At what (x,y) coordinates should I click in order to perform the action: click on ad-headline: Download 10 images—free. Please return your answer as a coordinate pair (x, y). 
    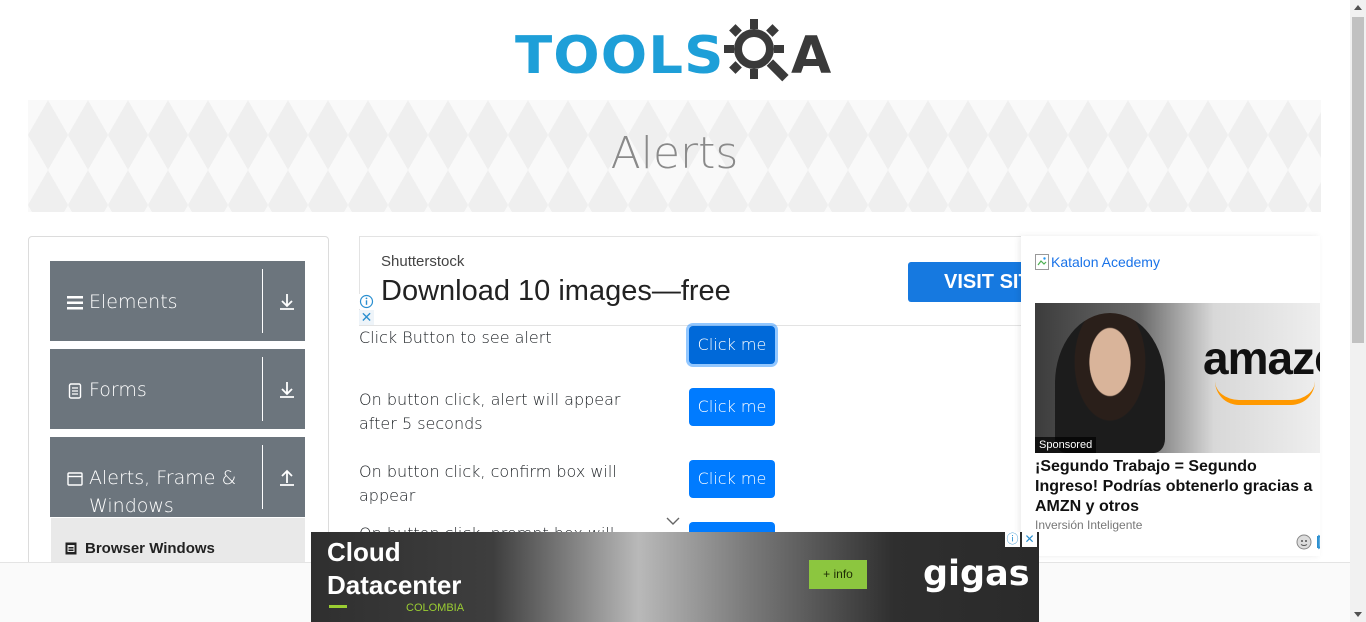
    Looking at the image, I should click on (556, 291).